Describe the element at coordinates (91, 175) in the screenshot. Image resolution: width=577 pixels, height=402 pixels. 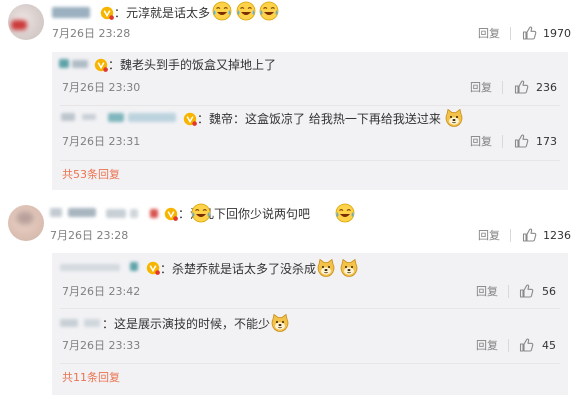
I see `more-replies-link: 共53条回复` at that location.